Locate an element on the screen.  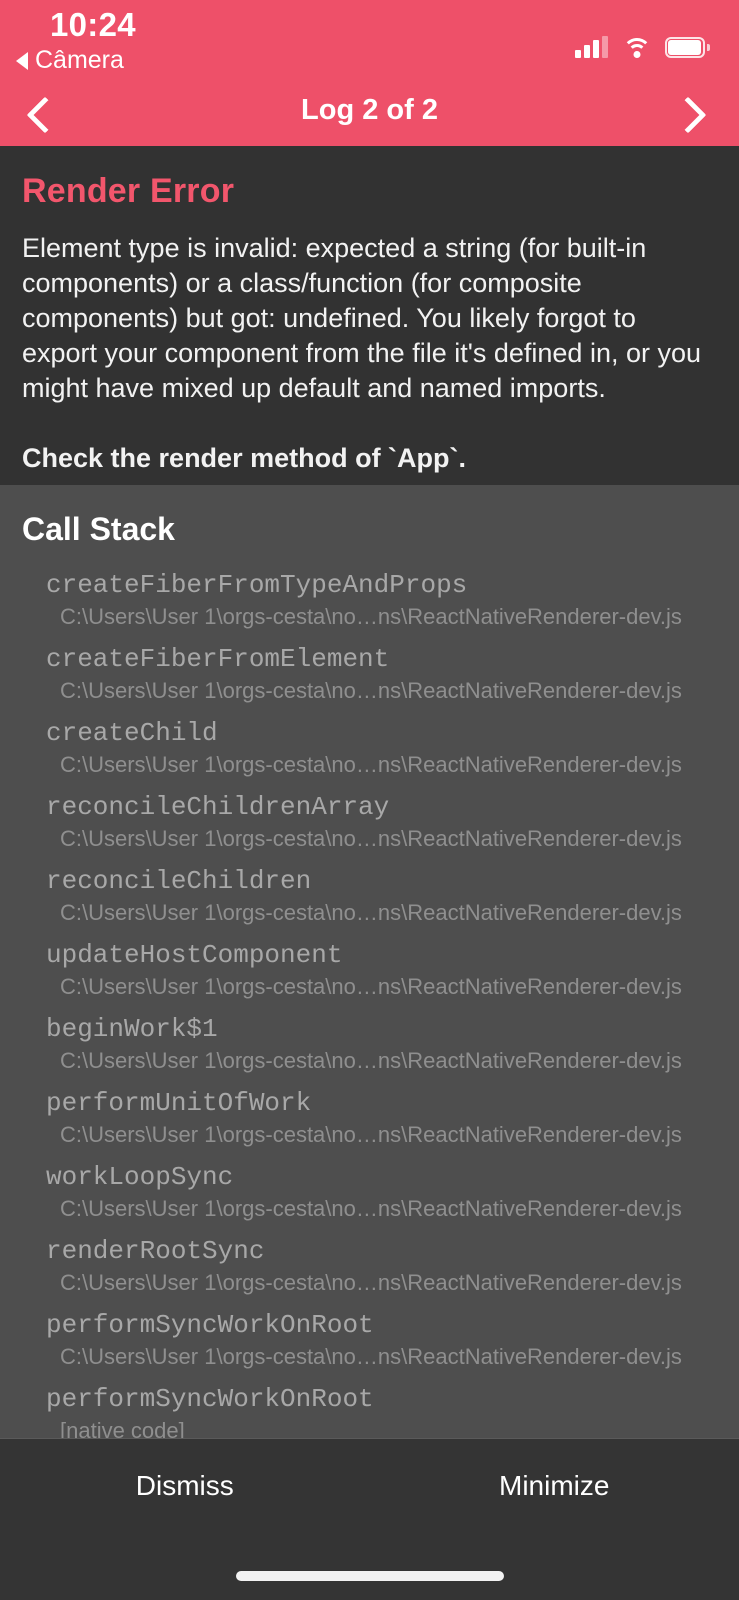
call-stack-frame-name: reconcileChildrenArray is located at coordinates (218, 807).